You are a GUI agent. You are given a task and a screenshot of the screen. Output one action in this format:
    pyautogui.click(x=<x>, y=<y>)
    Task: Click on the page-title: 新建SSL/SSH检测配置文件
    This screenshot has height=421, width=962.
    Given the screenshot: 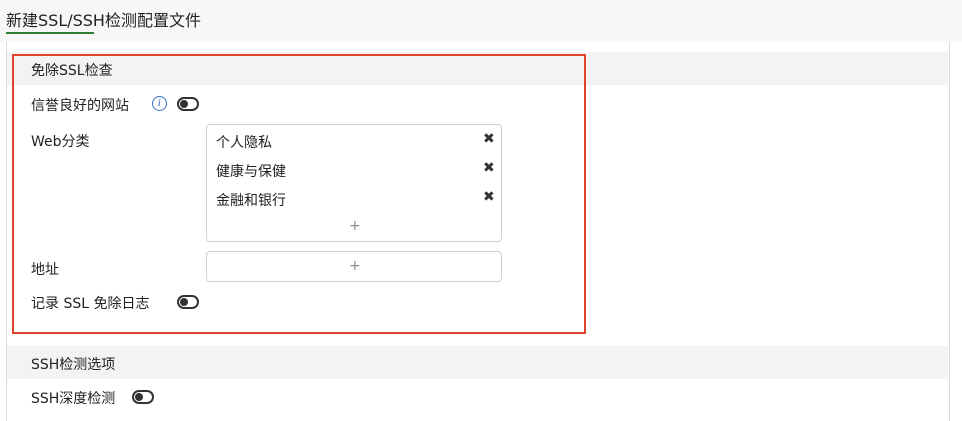 What is the action you would take?
    pyautogui.click(x=103, y=20)
    